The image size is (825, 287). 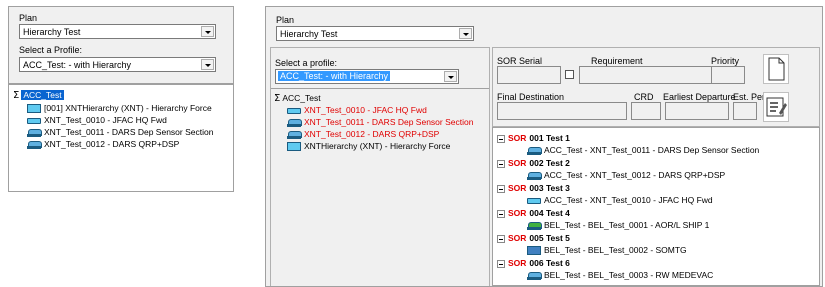 I want to click on sor-checkbox, so click(x=569, y=74).